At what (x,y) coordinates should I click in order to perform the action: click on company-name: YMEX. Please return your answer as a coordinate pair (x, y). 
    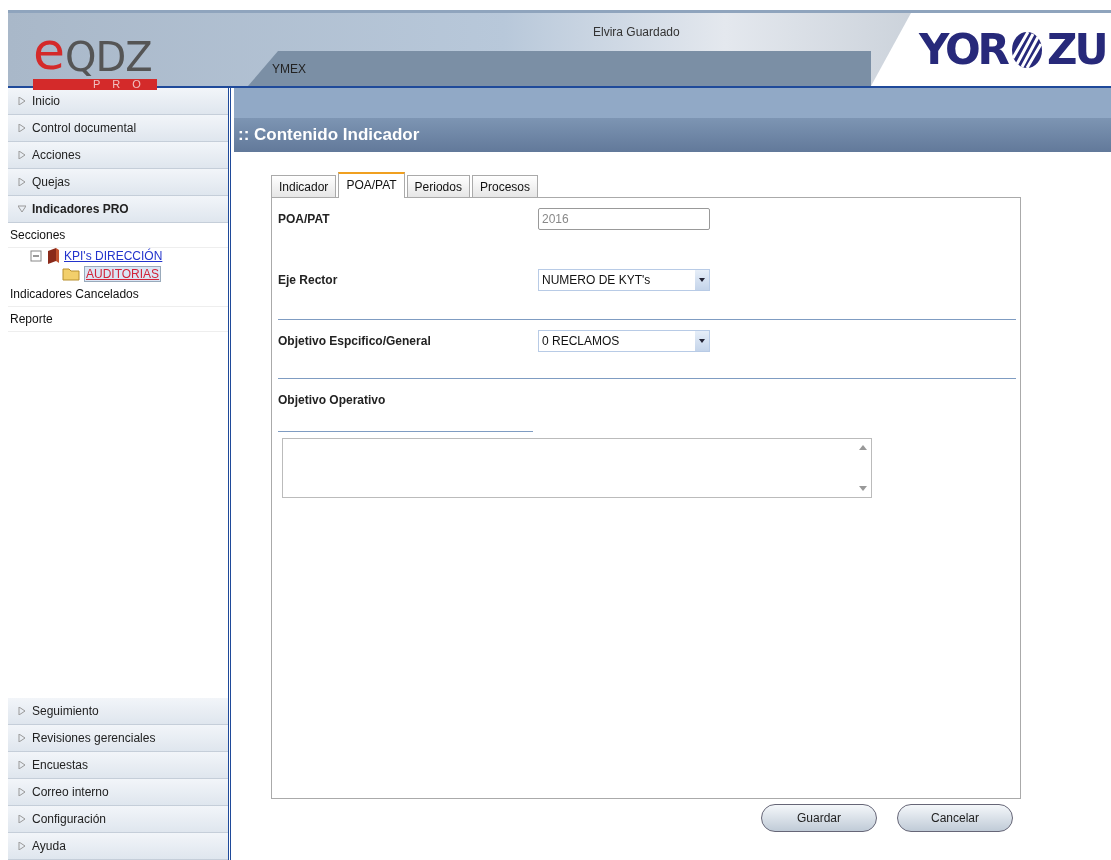
    Looking at the image, I should click on (289, 68).